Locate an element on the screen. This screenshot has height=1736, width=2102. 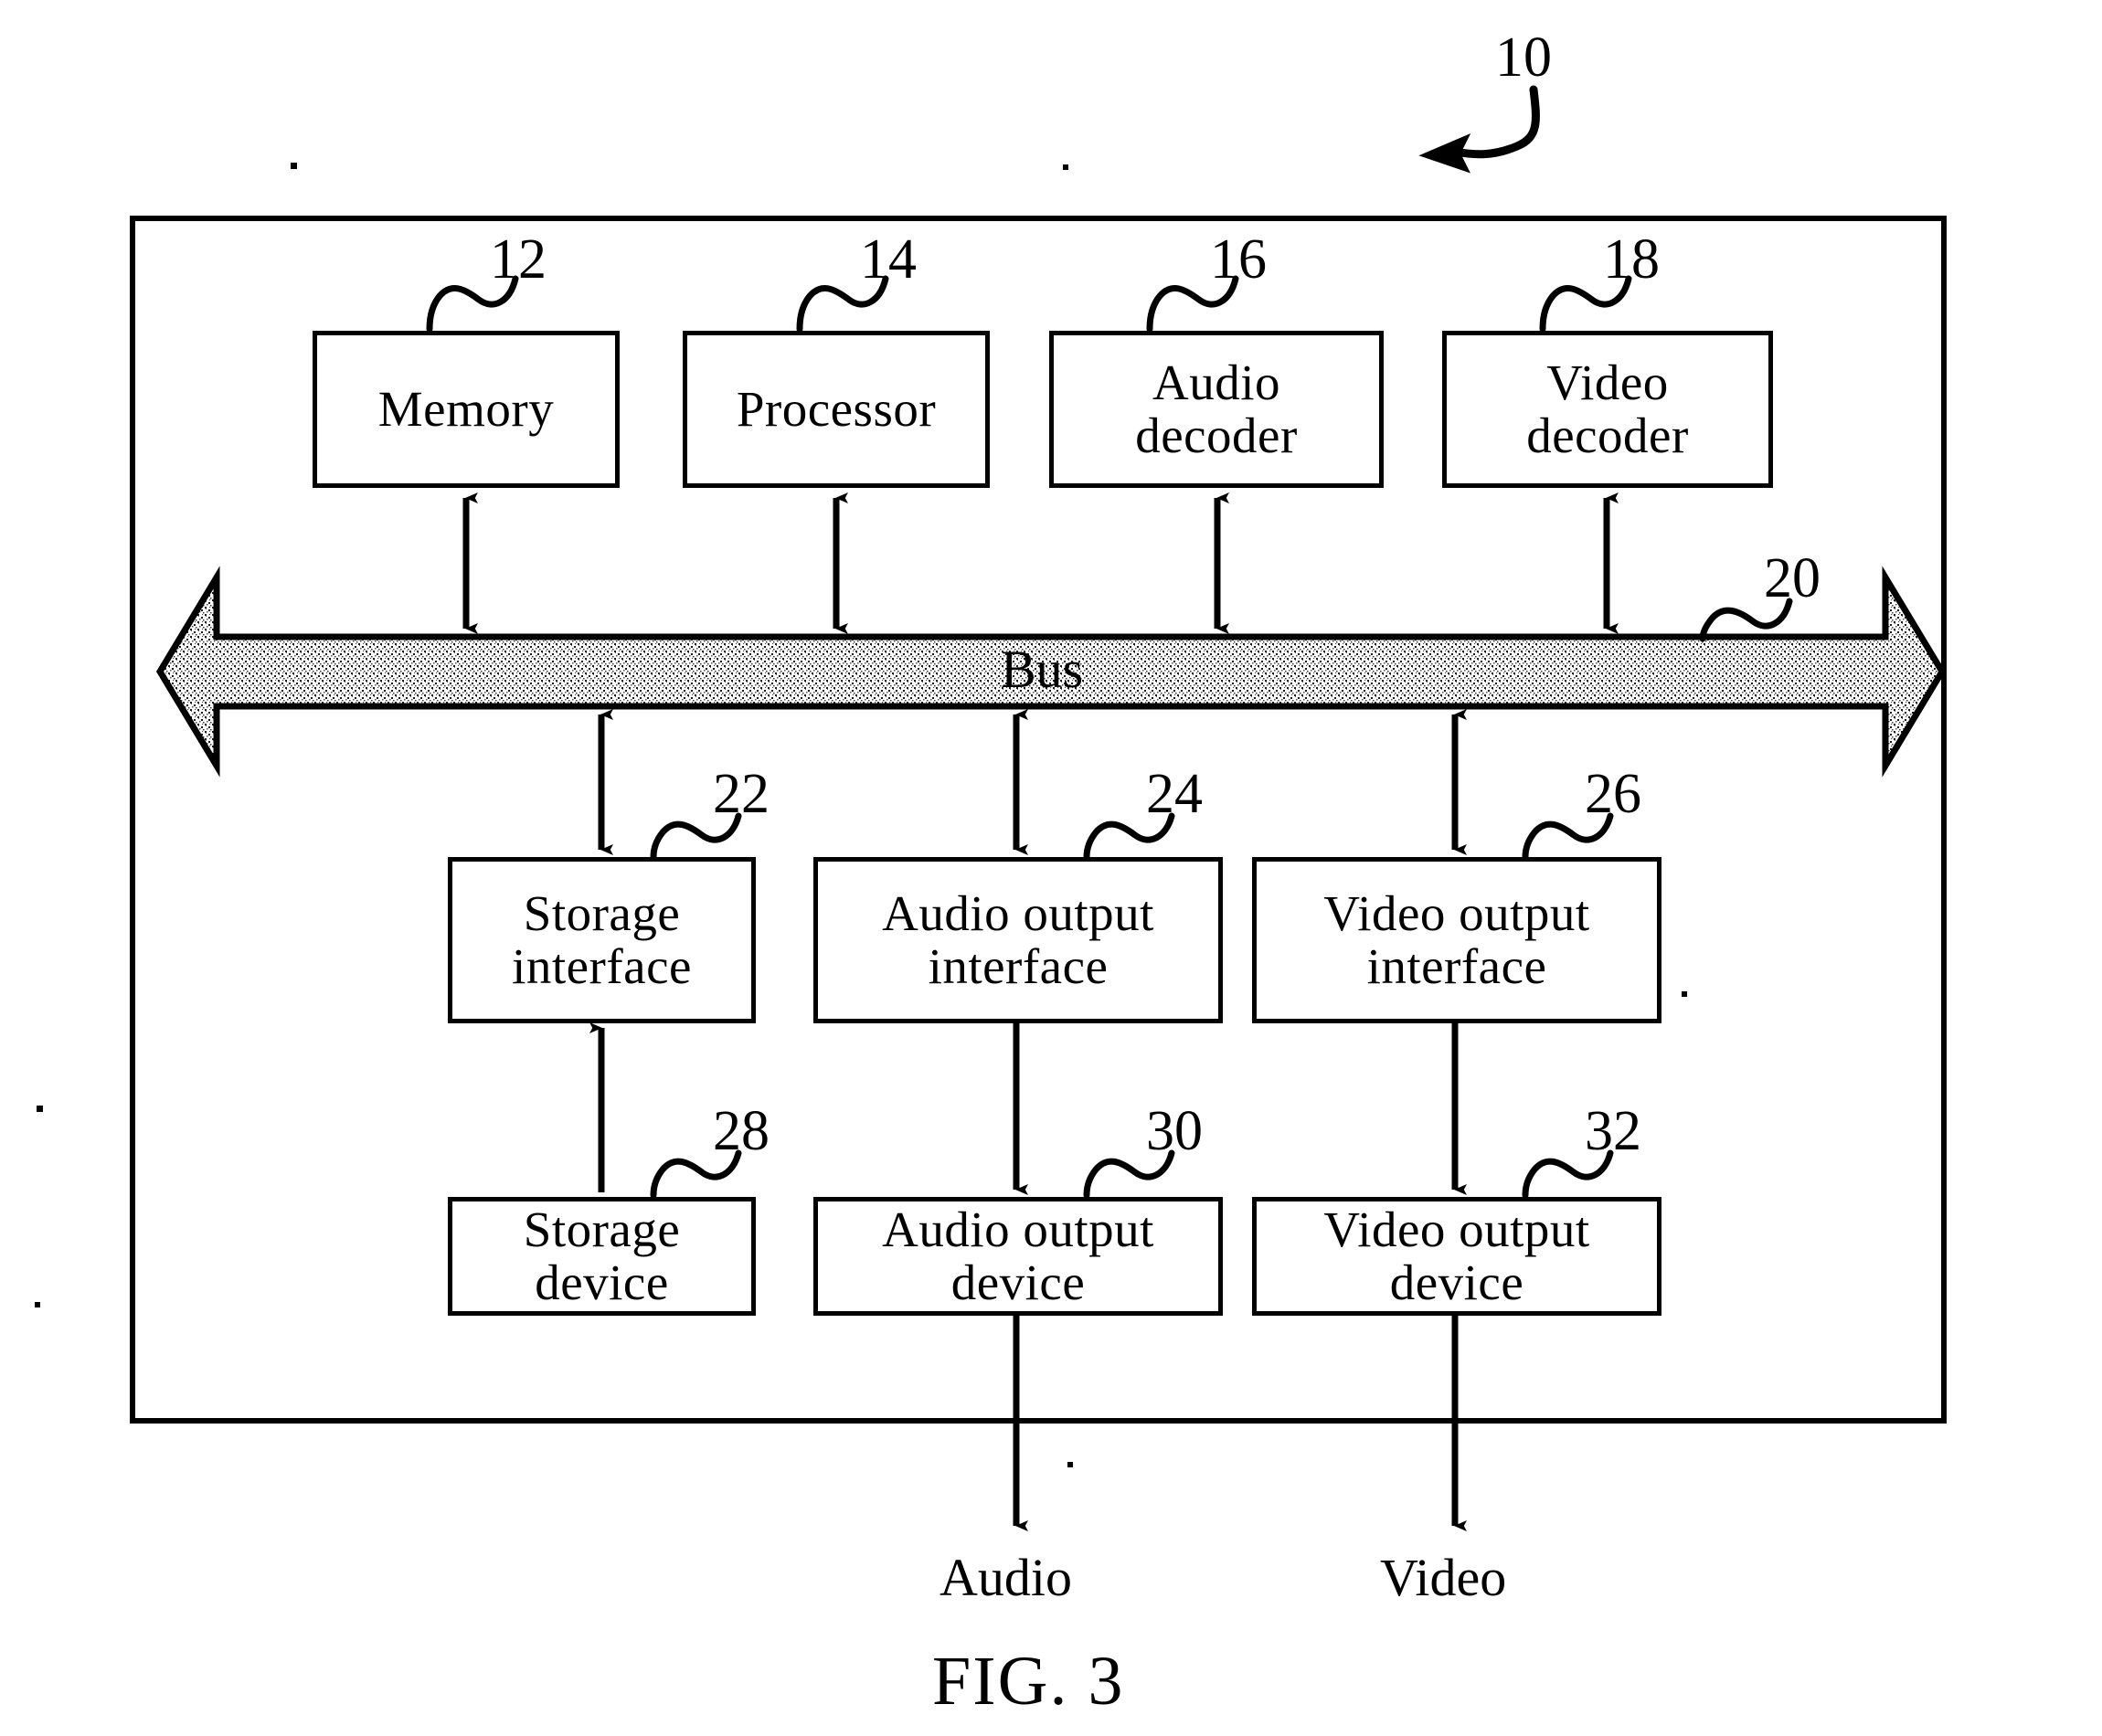
bus-label: Bus is located at coordinates (1042, 669).